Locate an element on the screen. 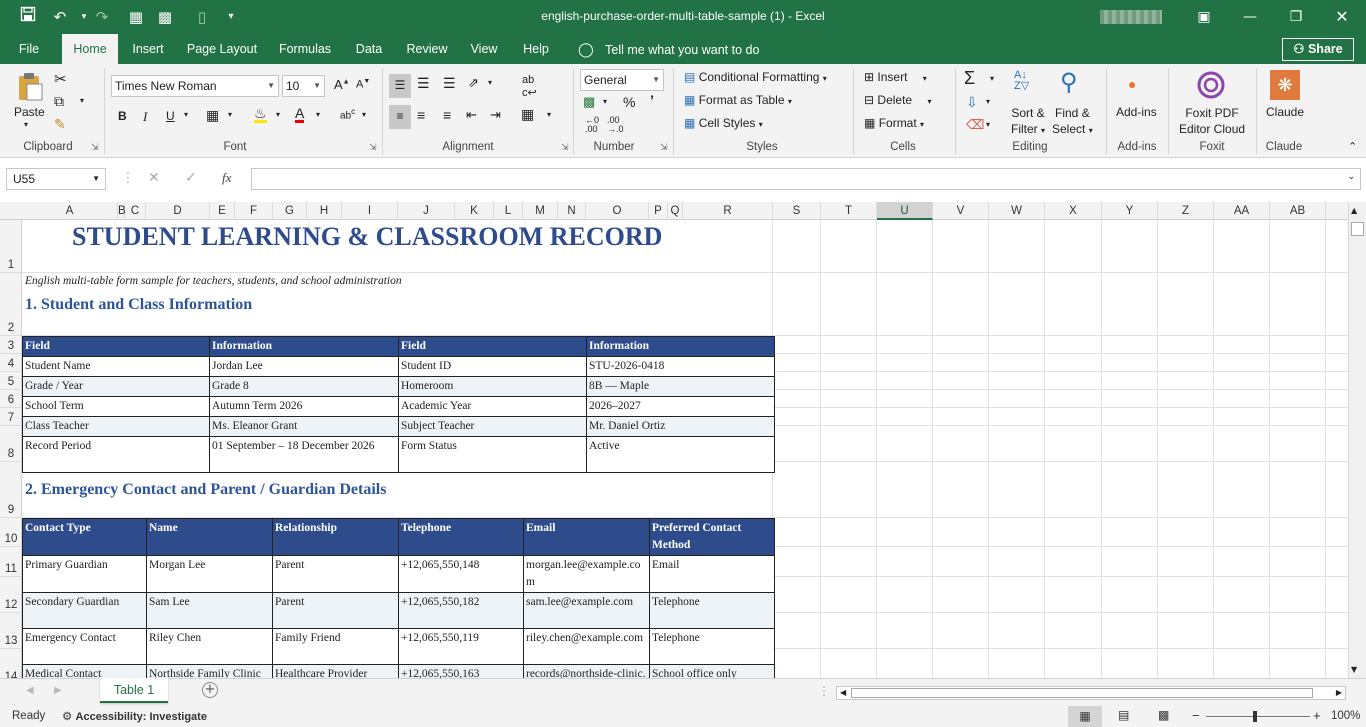  table-cell: School Term is located at coordinates (116, 406).